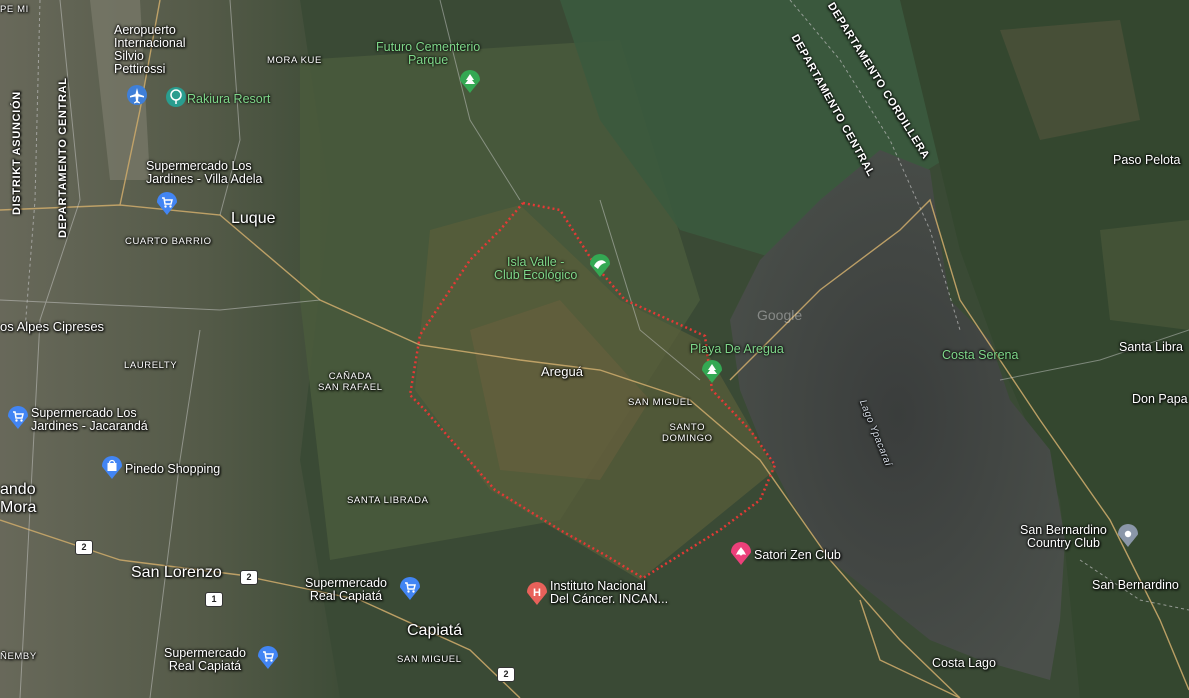 The width and height of the screenshot is (1189, 698). I want to click on google-watermark: Google, so click(780, 315).